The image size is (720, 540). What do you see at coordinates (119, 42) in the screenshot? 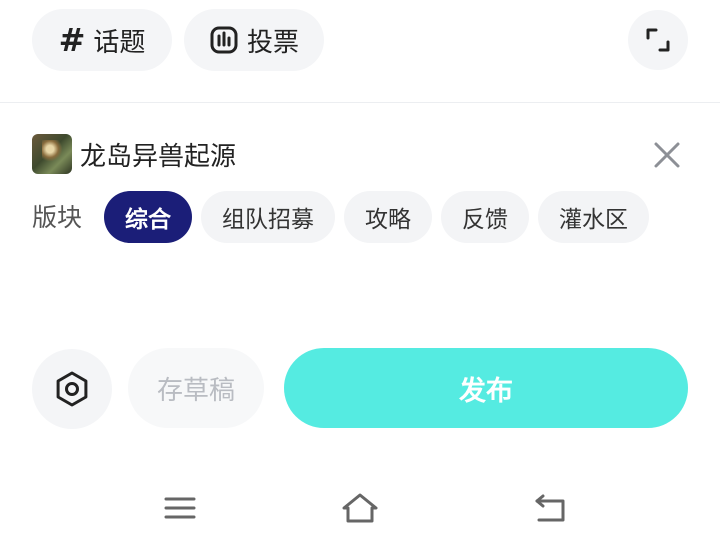
I see `topic-label: 话题` at bounding box center [119, 42].